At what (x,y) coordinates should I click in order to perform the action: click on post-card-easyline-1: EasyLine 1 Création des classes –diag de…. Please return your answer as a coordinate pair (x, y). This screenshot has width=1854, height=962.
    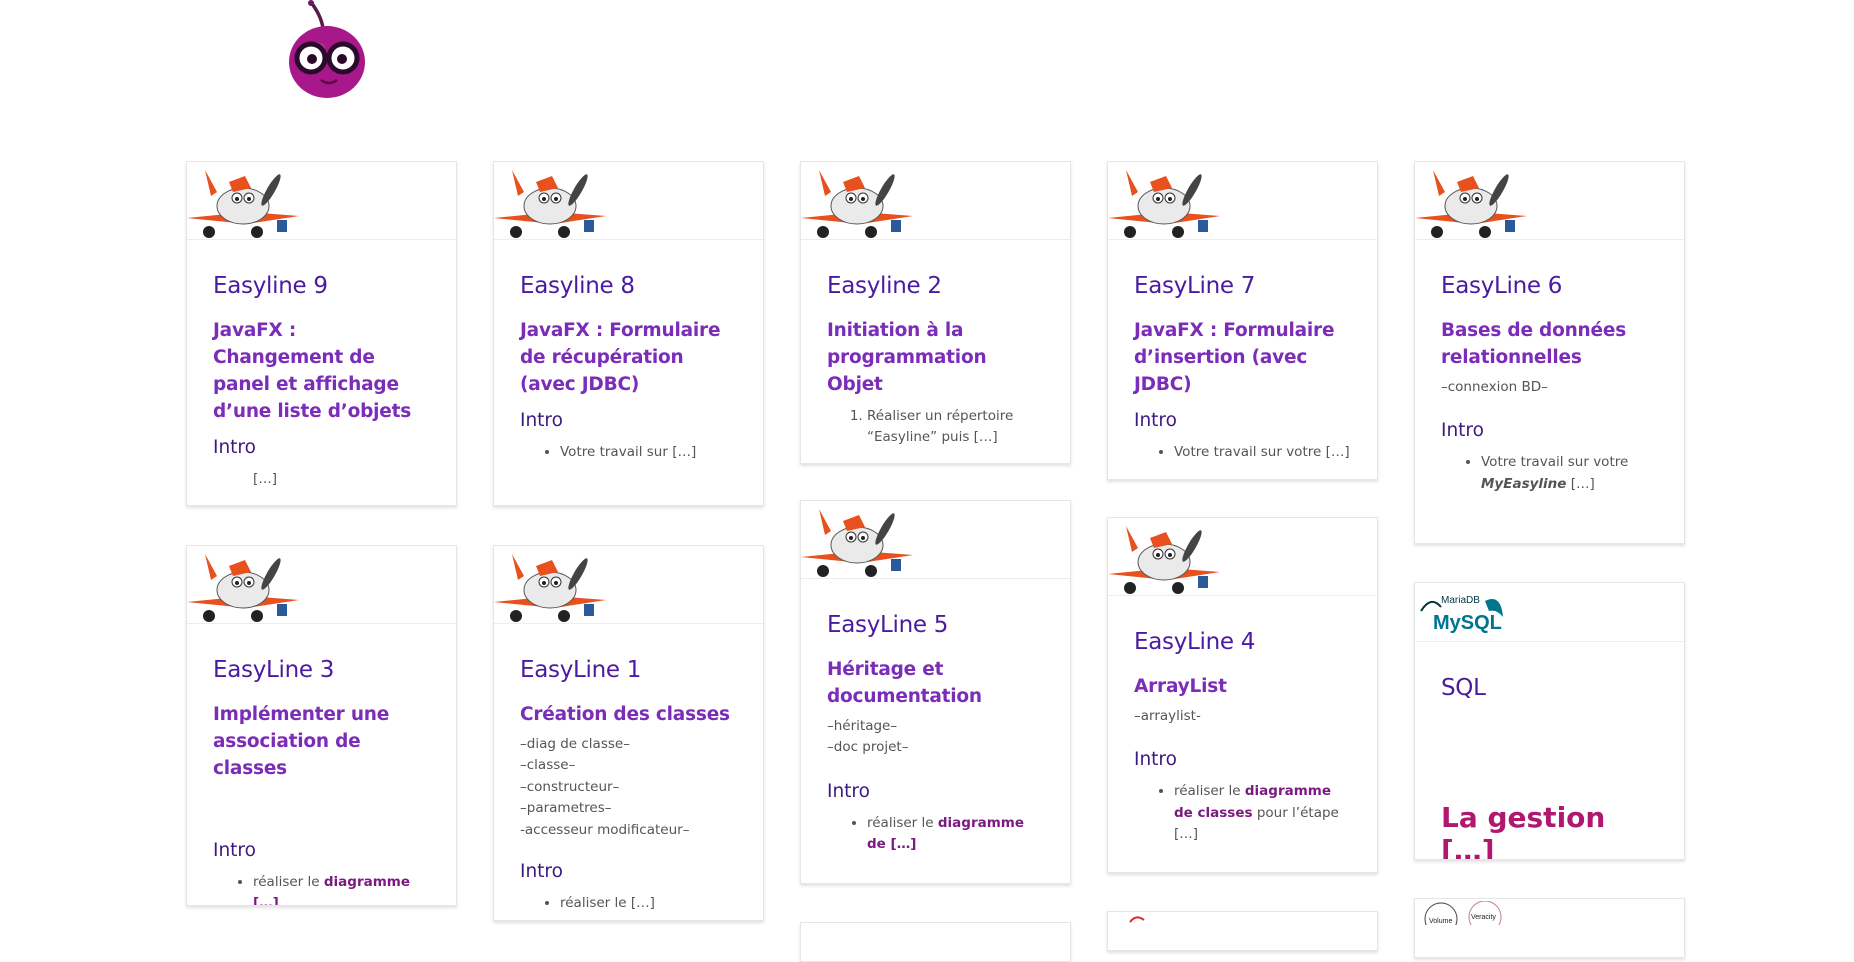
    Looking at the image, I should click on (628, 733).